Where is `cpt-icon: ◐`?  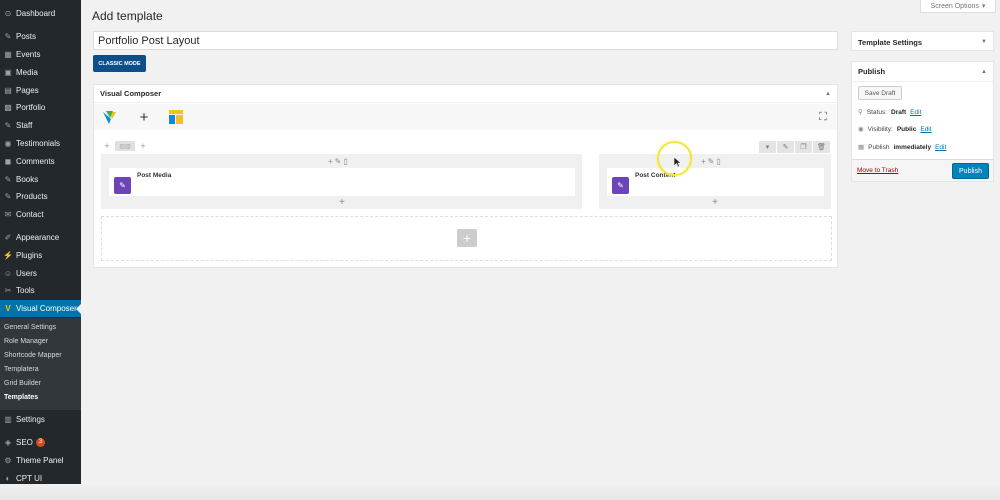
cpt-icon: ◐ is located at coordinates (8, 478).